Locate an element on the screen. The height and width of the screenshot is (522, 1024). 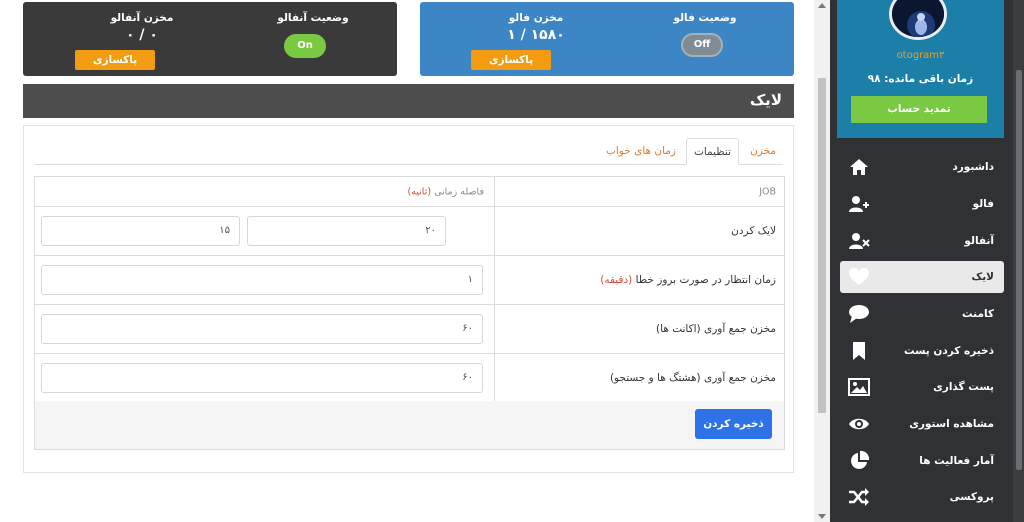
avatar-image is located at coordinates (918, 18).